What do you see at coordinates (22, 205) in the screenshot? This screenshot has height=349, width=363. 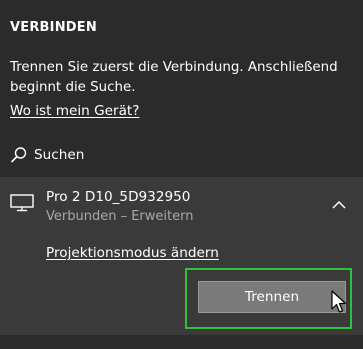 I see `monitor-icon` at bounding box center [22, 205].